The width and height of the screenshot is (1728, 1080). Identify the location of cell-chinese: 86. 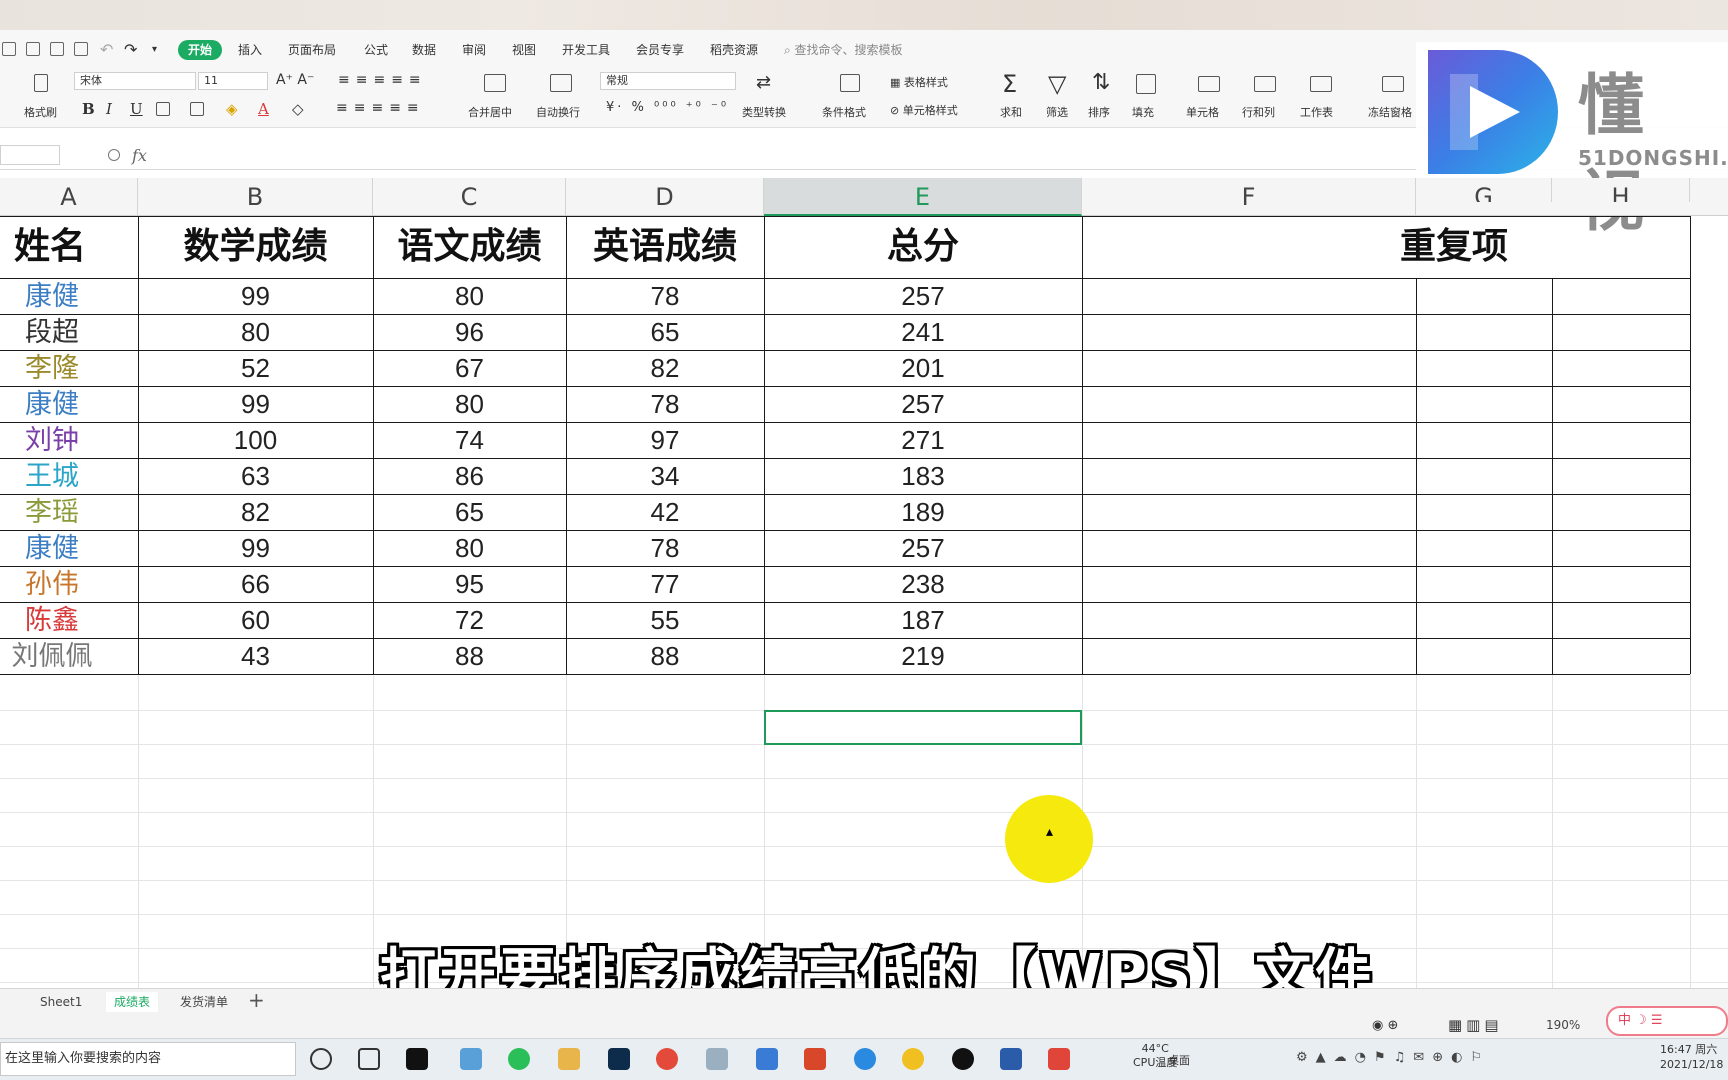
(469, 476).